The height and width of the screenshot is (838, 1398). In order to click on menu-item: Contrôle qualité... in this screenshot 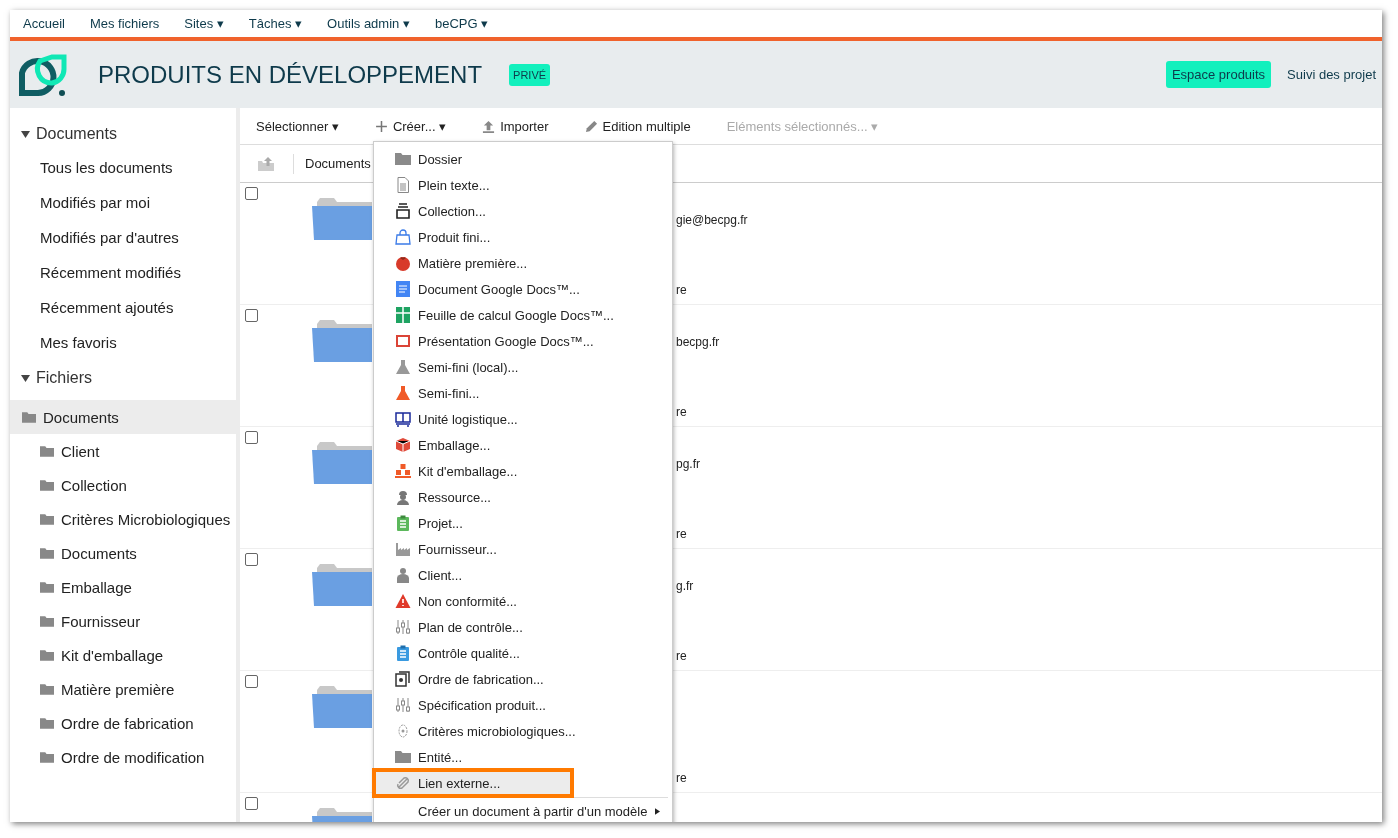, I will do `click(523, 653)`.